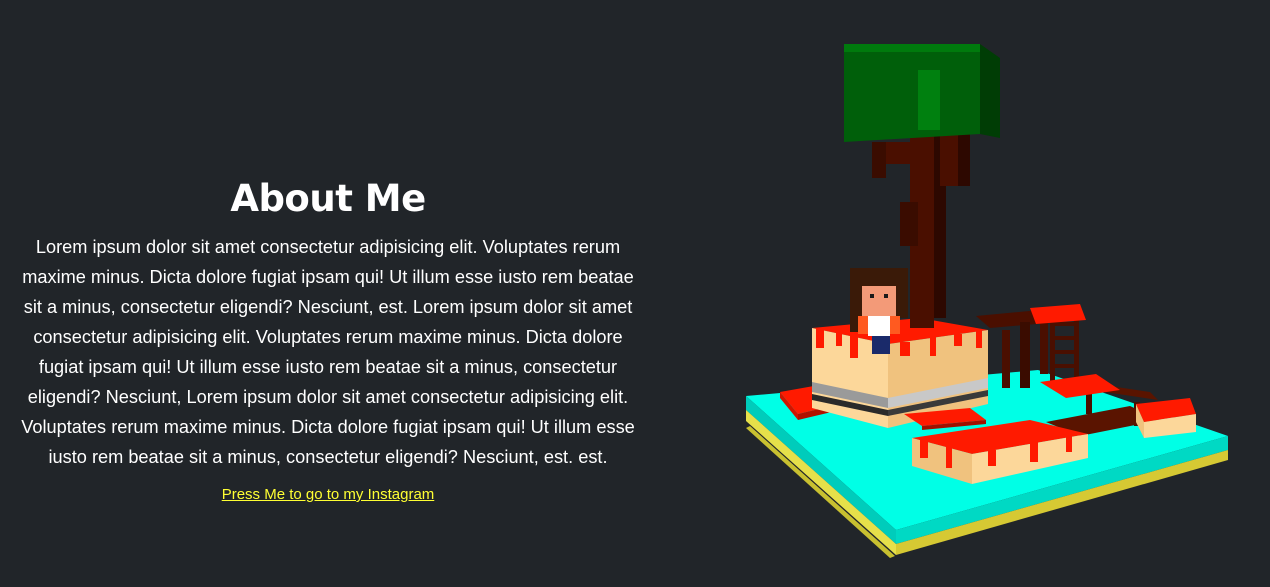 The width and height of the screenshot is (1270, 587). Describe the element at coordinates (328, 198) in the screenshot. I see `page-title: About Me` at that location.